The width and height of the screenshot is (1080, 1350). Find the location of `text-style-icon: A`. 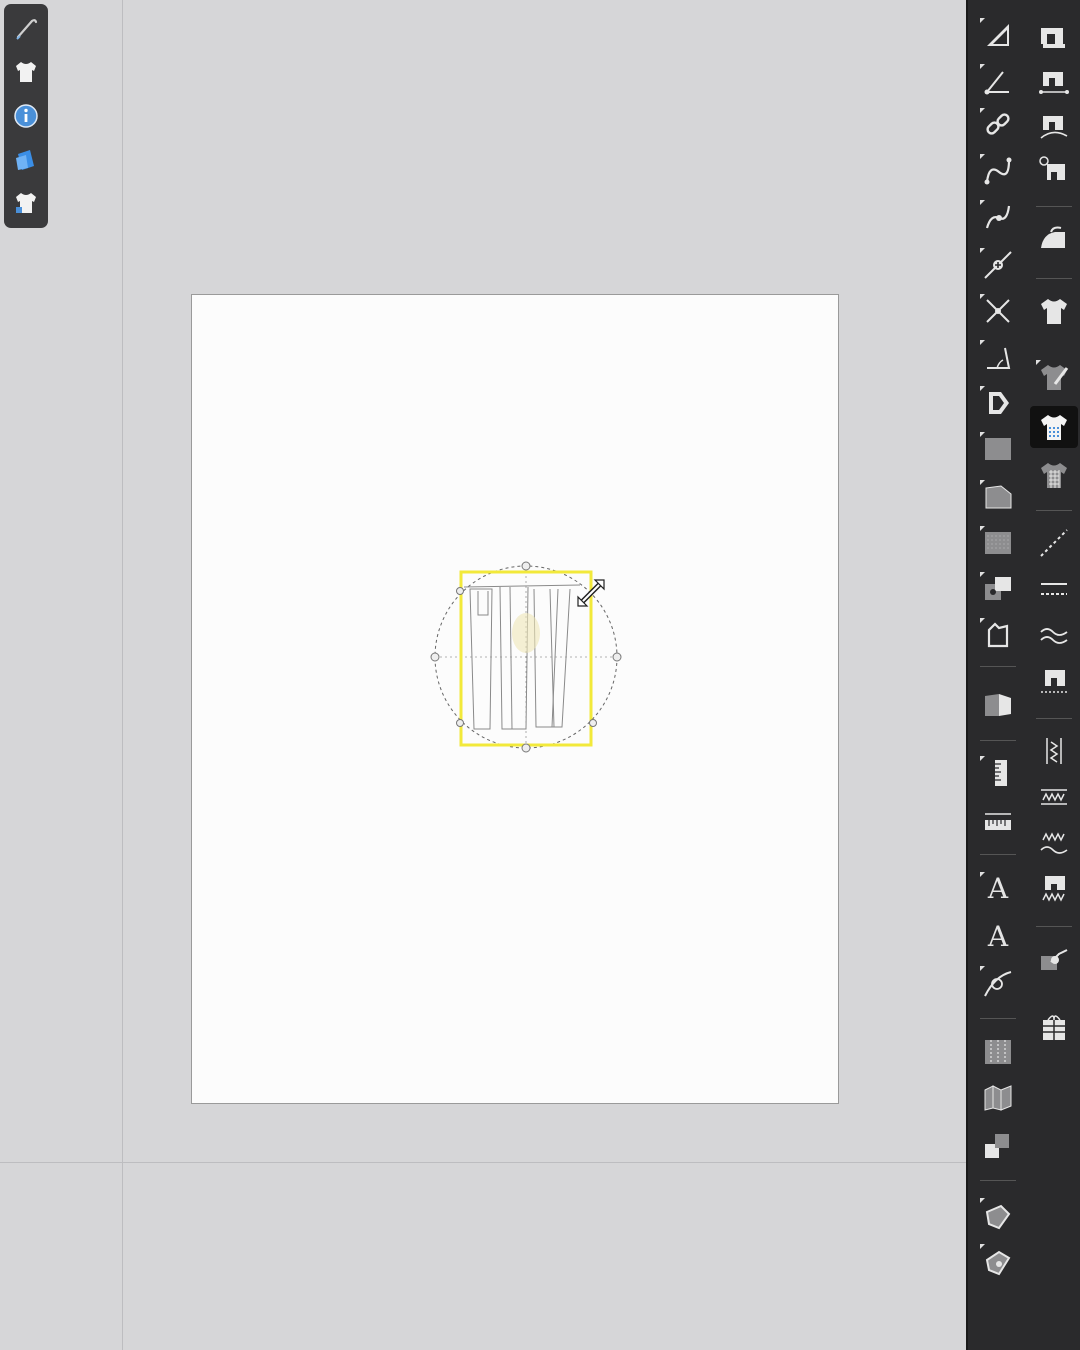

text-style-icon: A is located at coordinates (998, 937).